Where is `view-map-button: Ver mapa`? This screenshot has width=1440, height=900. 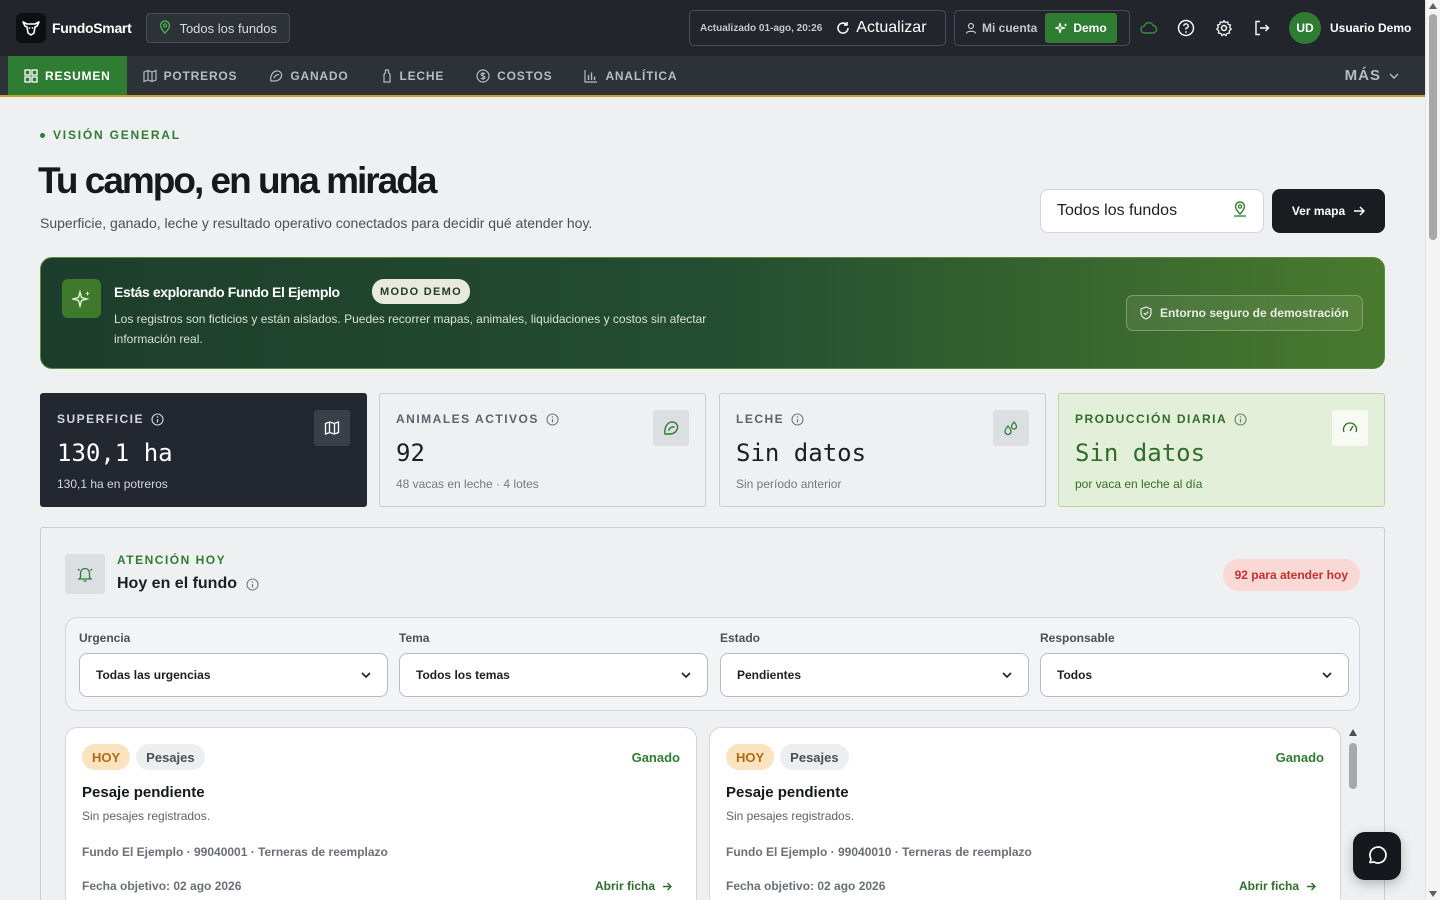 view-map-button: Ver mapa is located at coordinates (1328, 211).